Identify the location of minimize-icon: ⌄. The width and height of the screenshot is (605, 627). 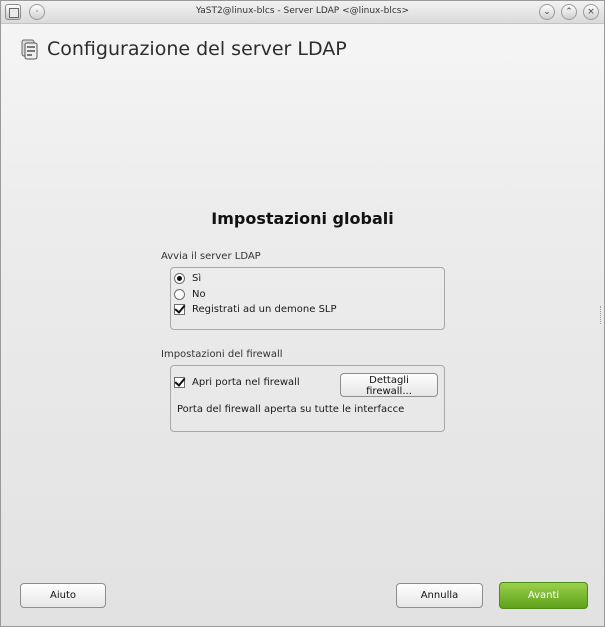
(547, 12).